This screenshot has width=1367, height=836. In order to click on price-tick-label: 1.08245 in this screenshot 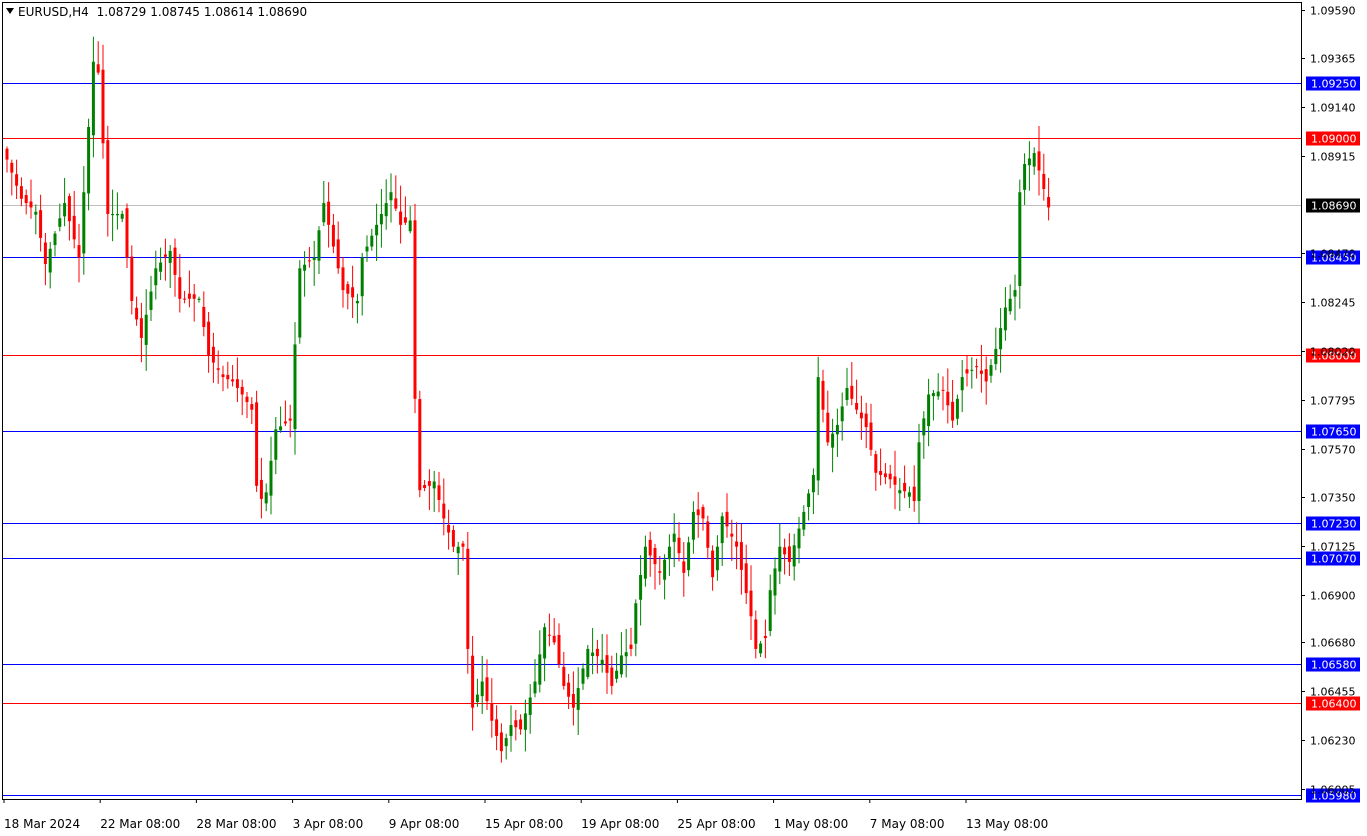, I will do `click(1333, 303)`.